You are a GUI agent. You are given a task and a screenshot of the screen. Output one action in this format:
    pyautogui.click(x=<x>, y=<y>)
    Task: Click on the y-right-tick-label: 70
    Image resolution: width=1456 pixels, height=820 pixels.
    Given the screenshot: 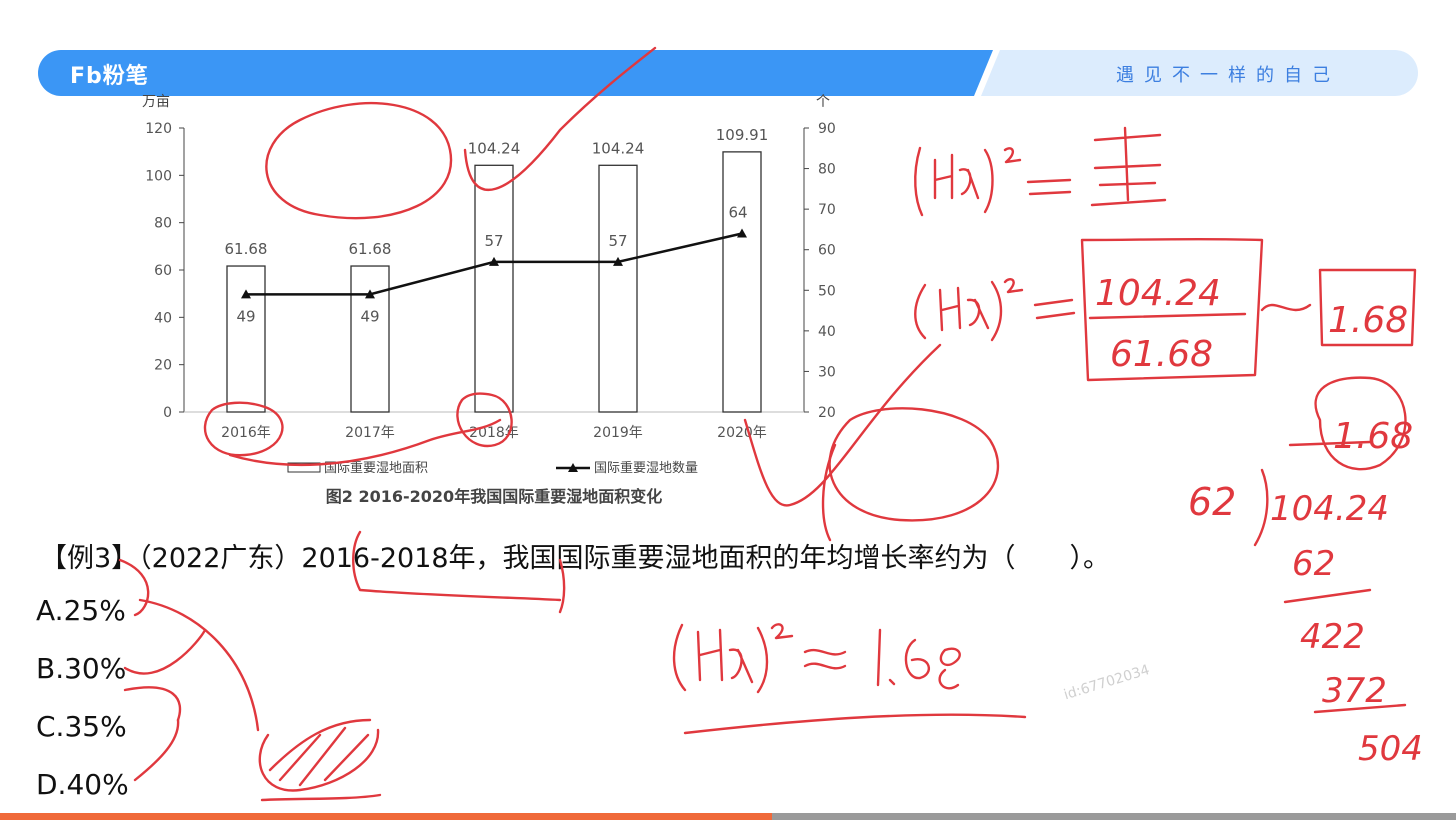 What is the action you would take?
    pyautogui.click(x=827, y=210)
    